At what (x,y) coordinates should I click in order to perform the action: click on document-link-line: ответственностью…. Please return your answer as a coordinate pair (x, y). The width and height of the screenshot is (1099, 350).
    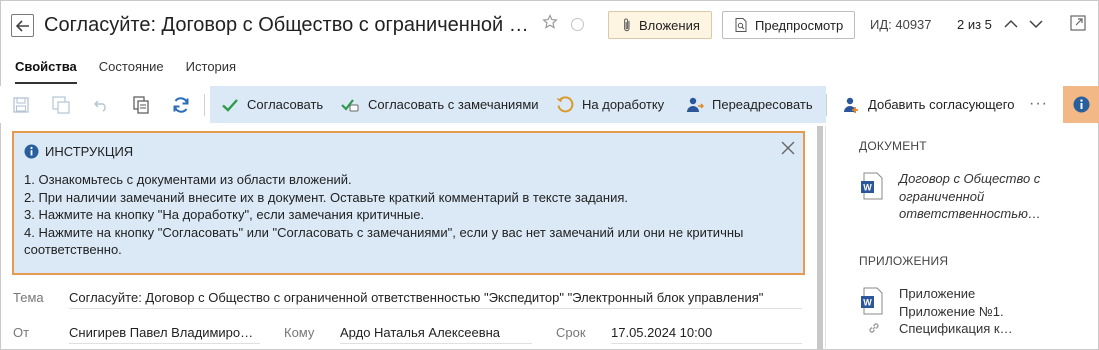
    Looking at the image, I should click on (970, 213).